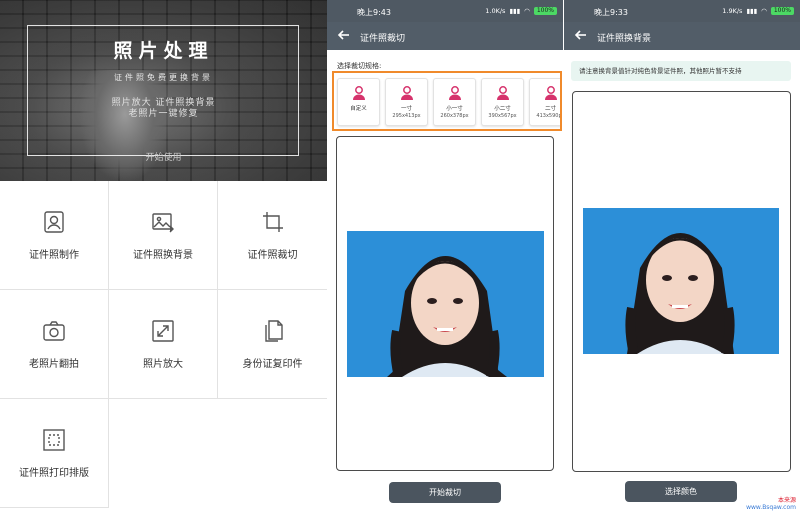 The width and height of the screenshot is (800, 514). What do you see at coordinates (681, 71) in the screenshot?
I see `notice-banner: 请注意换背景值针对纯色背景证件照，其他照片暂不支持` at bounding box center [681, 71].